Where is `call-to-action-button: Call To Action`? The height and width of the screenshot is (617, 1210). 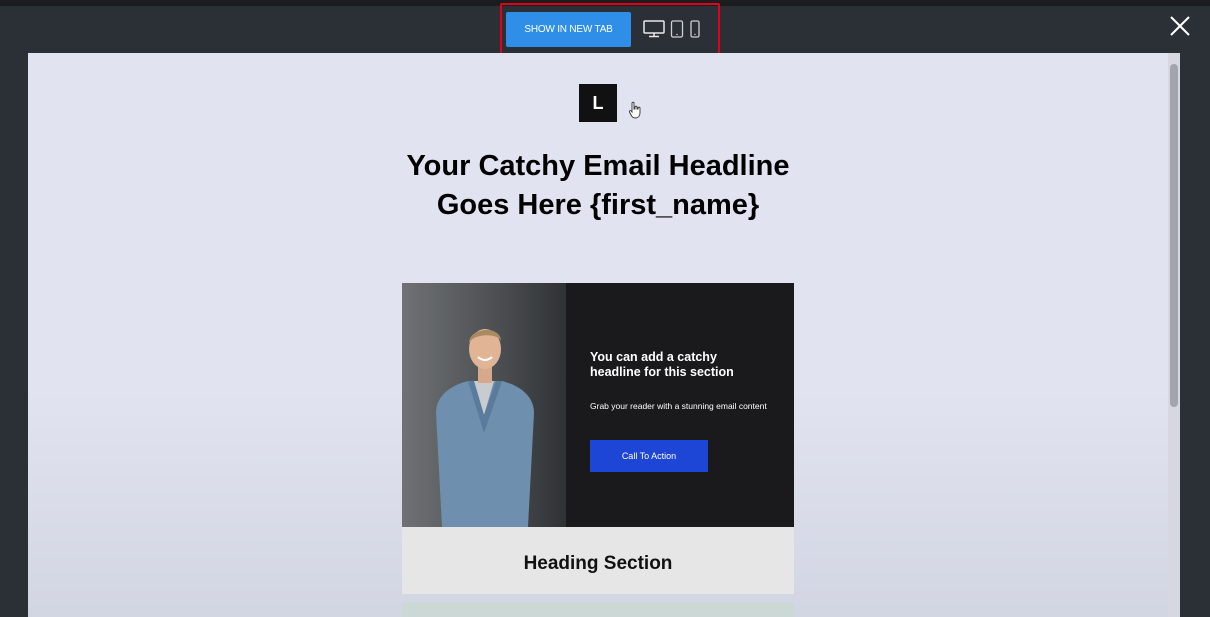
call-to-action-button: Call To Action is located at coordinates (649, 456).